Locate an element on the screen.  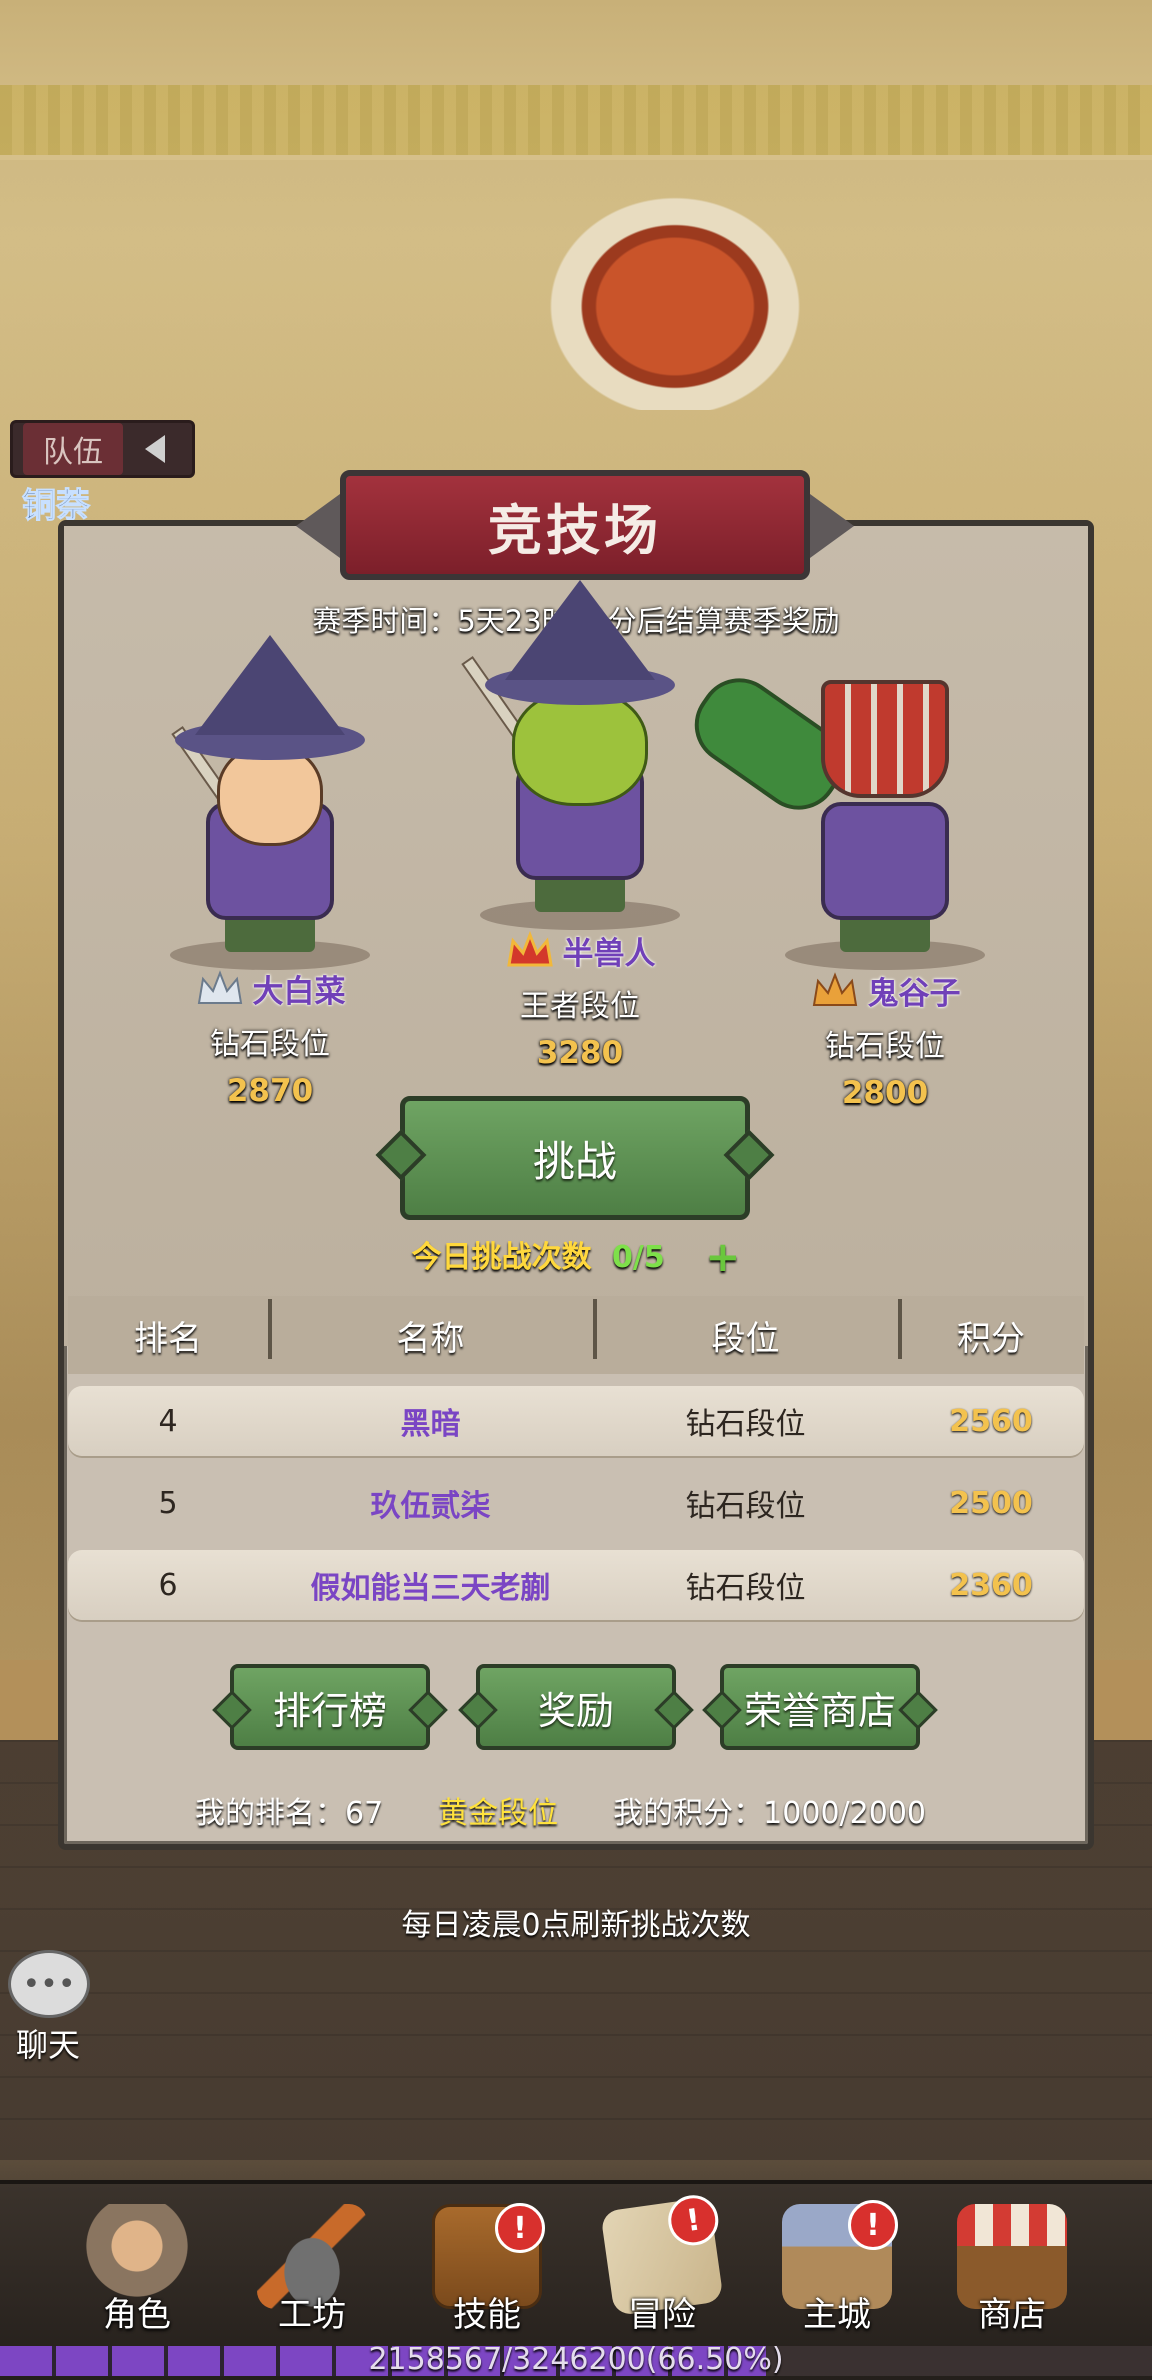
opponent-name: 鬼谷子 is located at coordinates (914, 994).